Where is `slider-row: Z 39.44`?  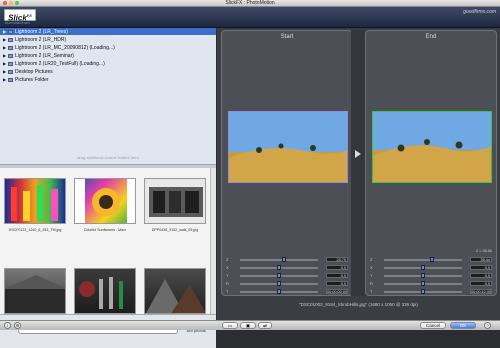
slider-row: Z 39.44 is located at coordinates (432, 260).